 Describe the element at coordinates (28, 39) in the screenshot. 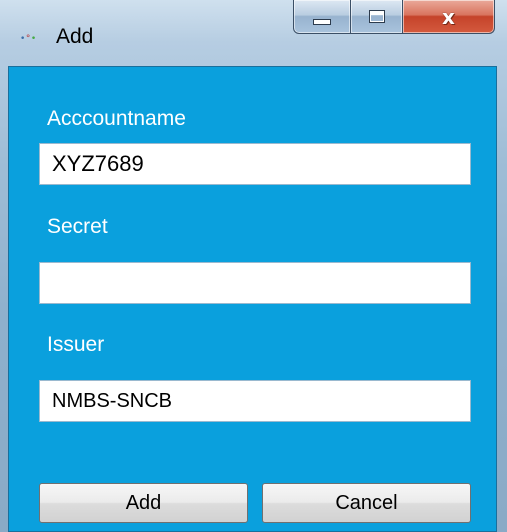

I see `app-key-icon: •°•` at that location.